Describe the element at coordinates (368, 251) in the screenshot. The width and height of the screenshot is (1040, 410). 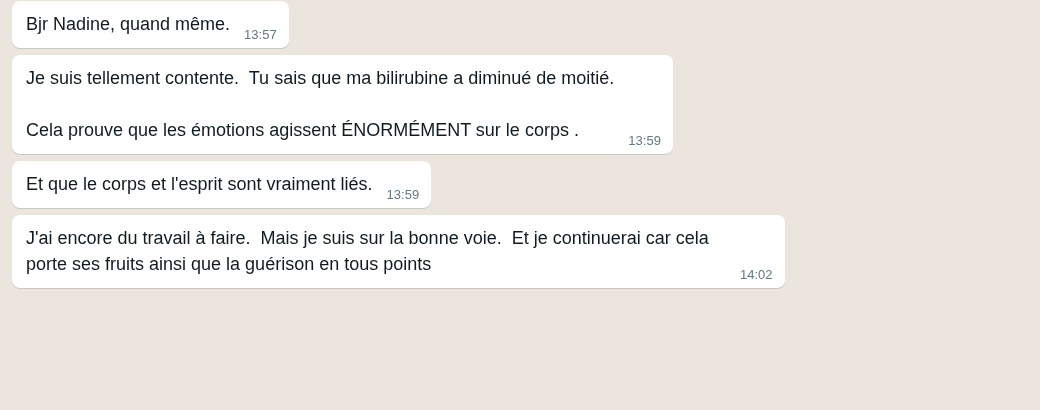
I see `message-text: J'ai encore du travail à faire. Mais je suis sur la bonne voie. Et je continuerai car cela porte ses fruits ainsi que la guérison en tous points` at that location.